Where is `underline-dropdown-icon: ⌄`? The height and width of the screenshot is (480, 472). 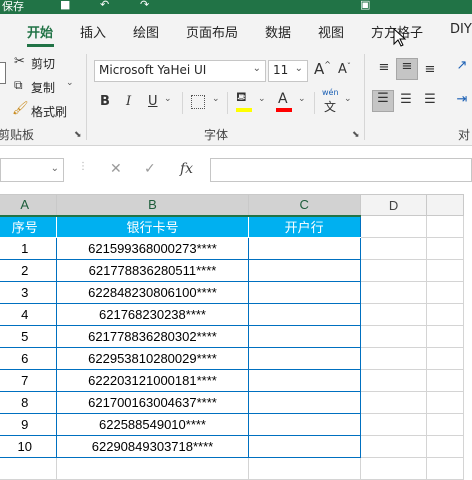 underline-dropdown-icon: ⌄ is located at coordinates (168, 99).